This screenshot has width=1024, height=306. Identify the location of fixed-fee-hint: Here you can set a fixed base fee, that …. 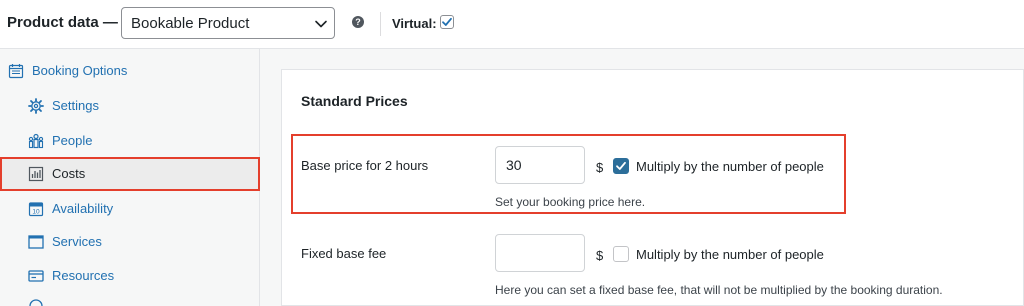
(719, 290).